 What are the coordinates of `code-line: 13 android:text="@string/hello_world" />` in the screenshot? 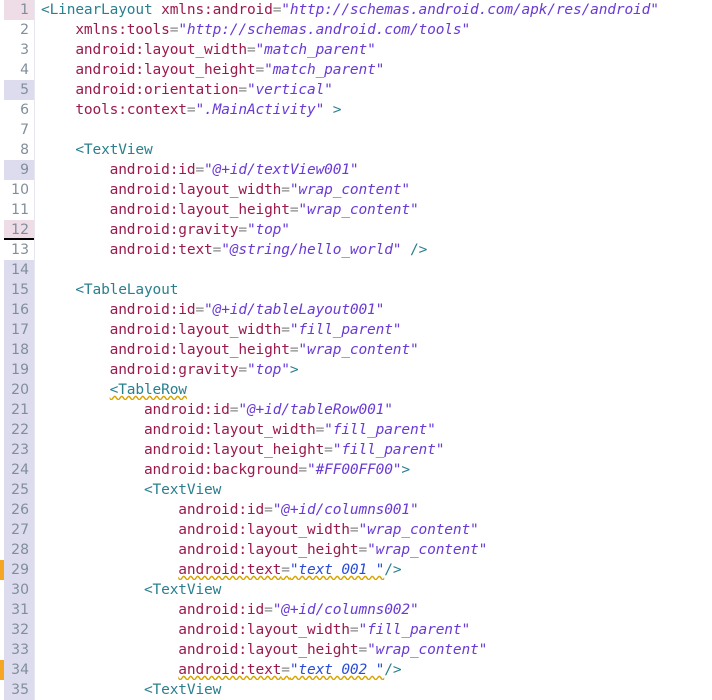 It's located at (356, 250).